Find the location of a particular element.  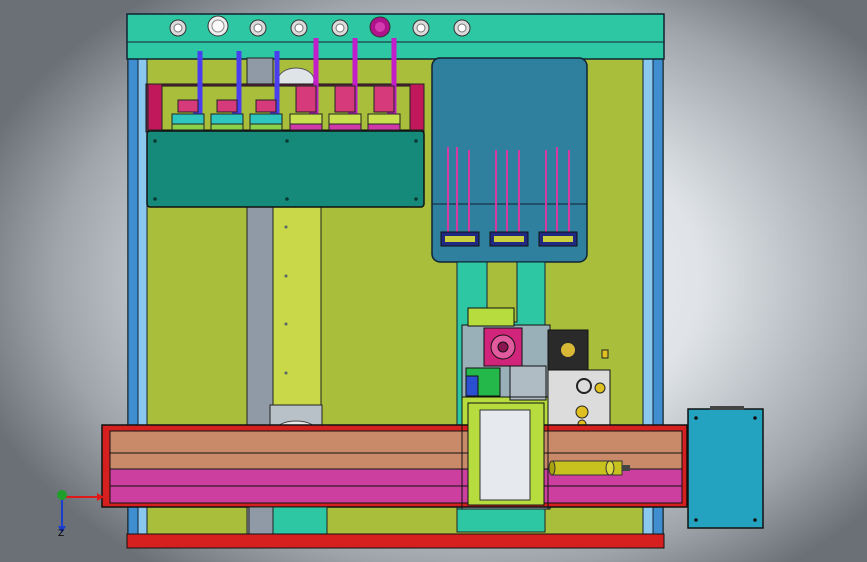

nozzle-block is located at coordinates (285, 169).